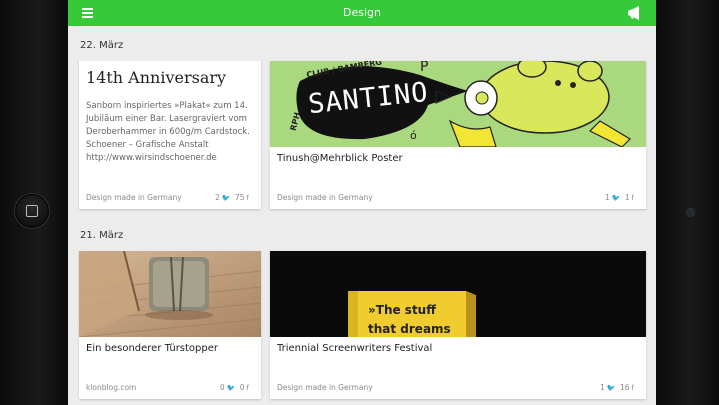 The width and height of the screenshot is (719, 405). I want to click on card-stats: 1 🐦 1f, so click(620, 197).